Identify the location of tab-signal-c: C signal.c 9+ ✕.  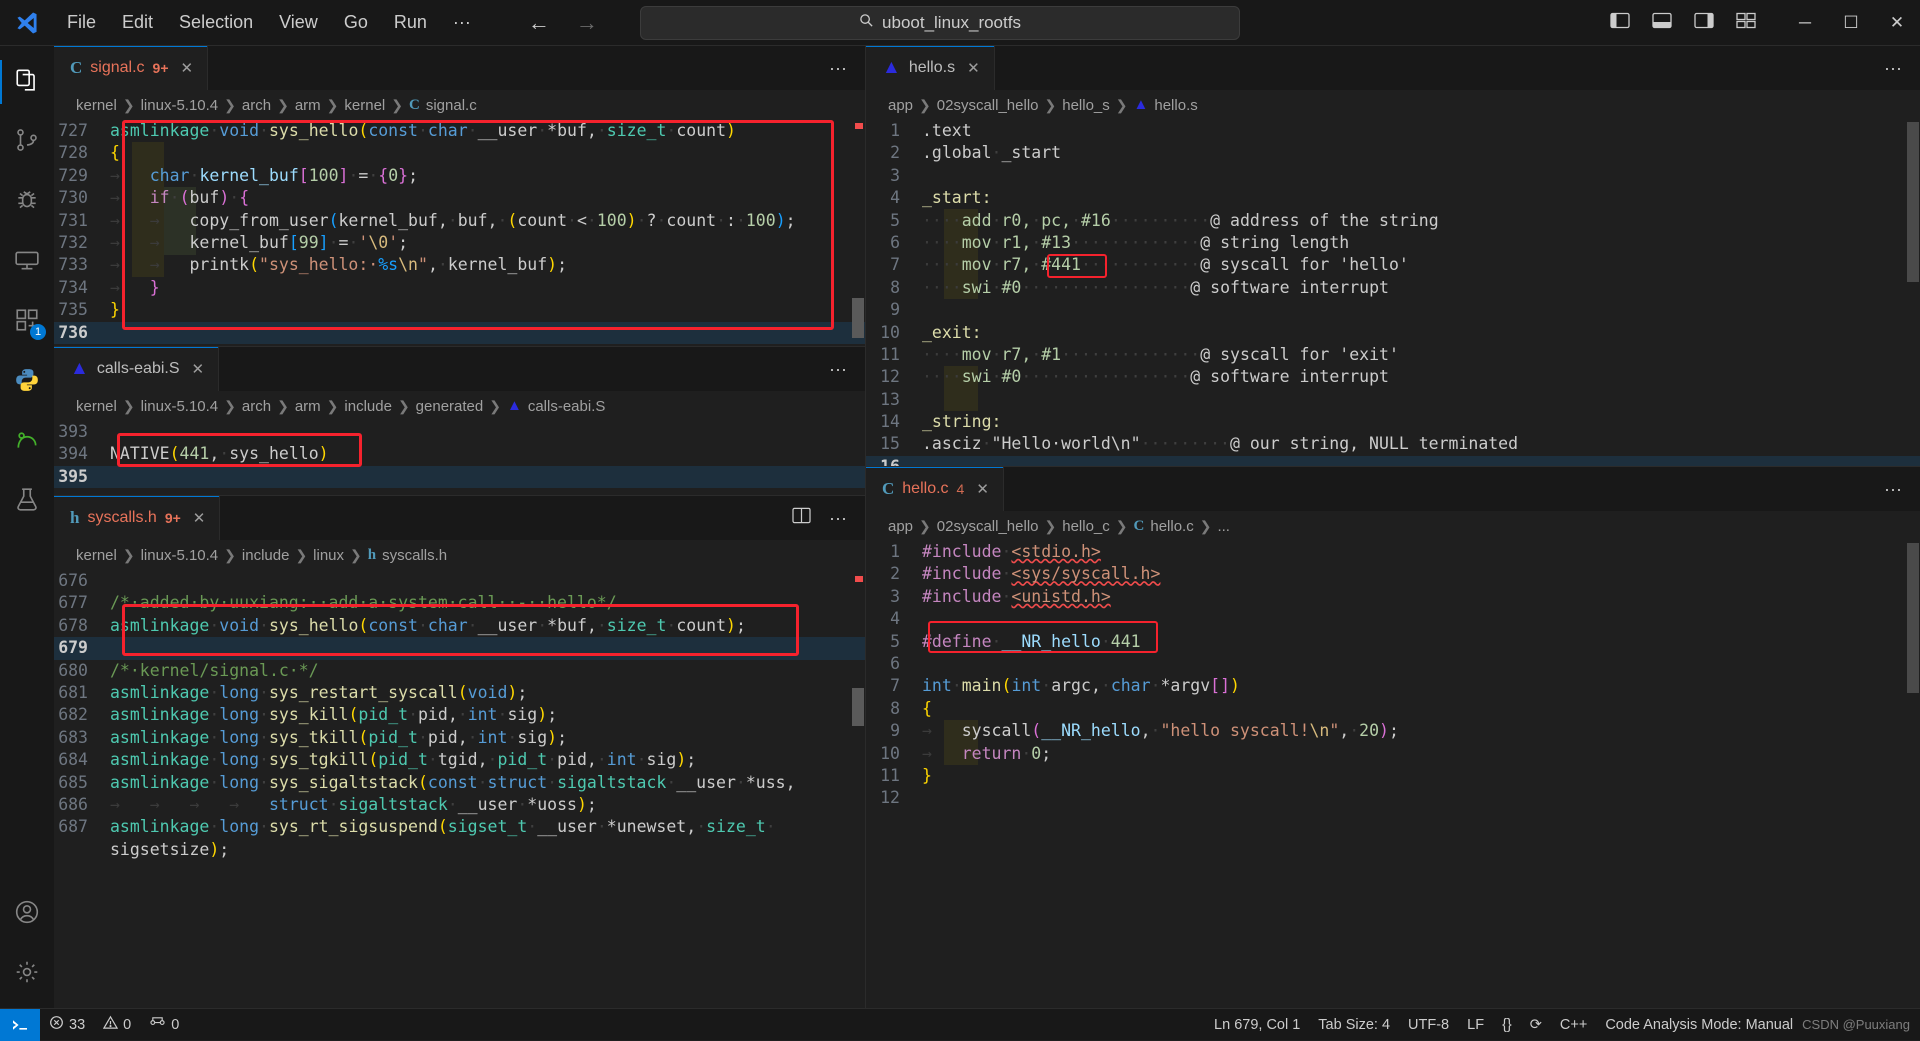
(131, 68).